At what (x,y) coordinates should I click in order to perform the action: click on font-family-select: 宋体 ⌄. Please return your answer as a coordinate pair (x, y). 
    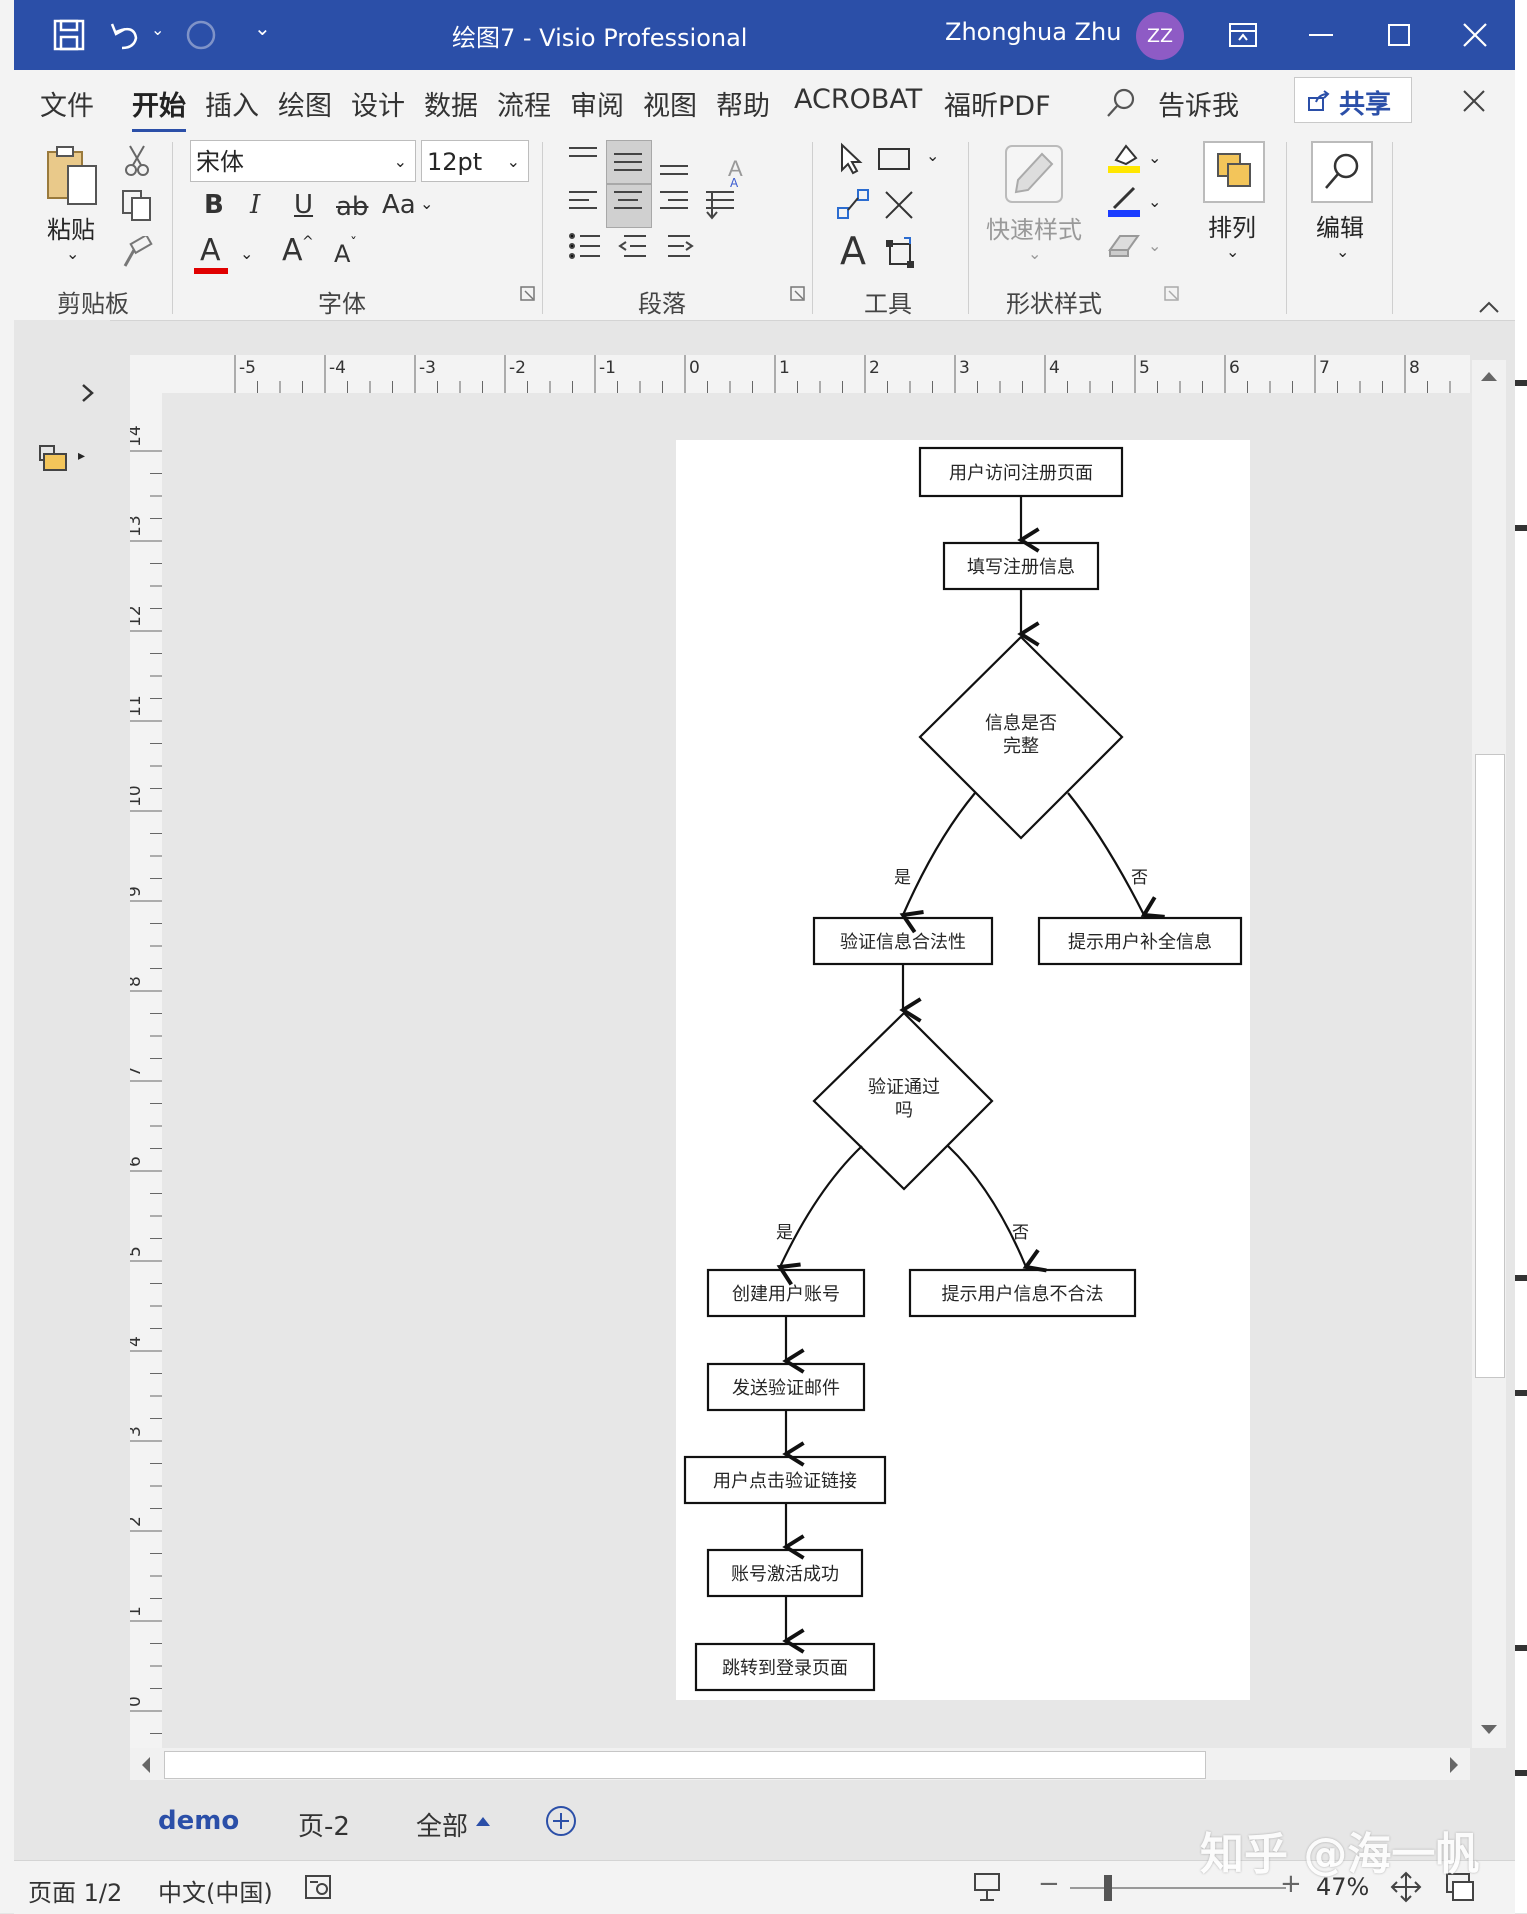
    Looking at the image, I should click on (303, 161).